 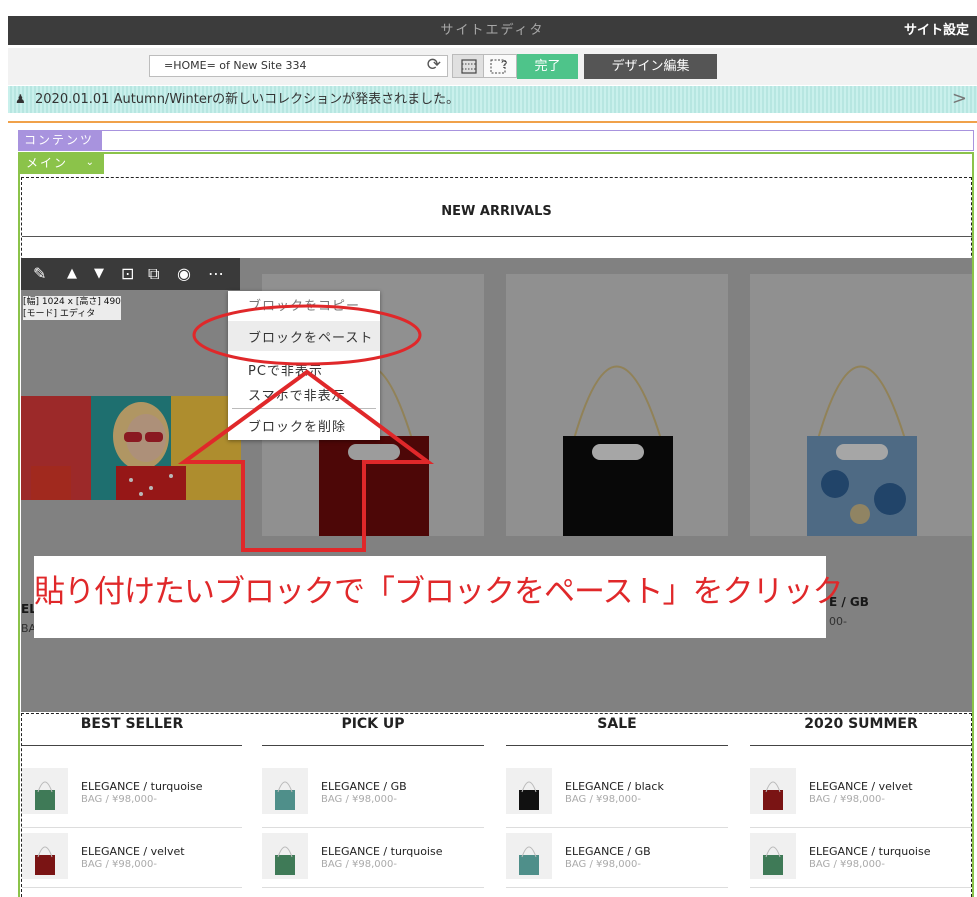 What do you see at coordinates (132, 724) in the screenshot?
I see `column-title-best-seller: BEST SELLER` at bounding box center [132, 724].